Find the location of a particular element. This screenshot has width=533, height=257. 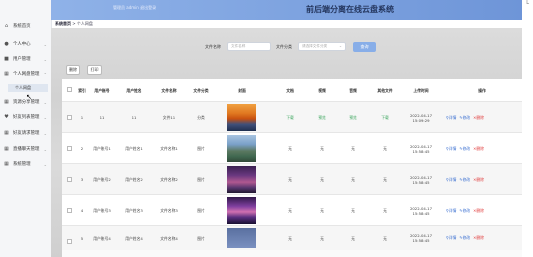

print-button: 打印 is located at coordinates (94, 70).